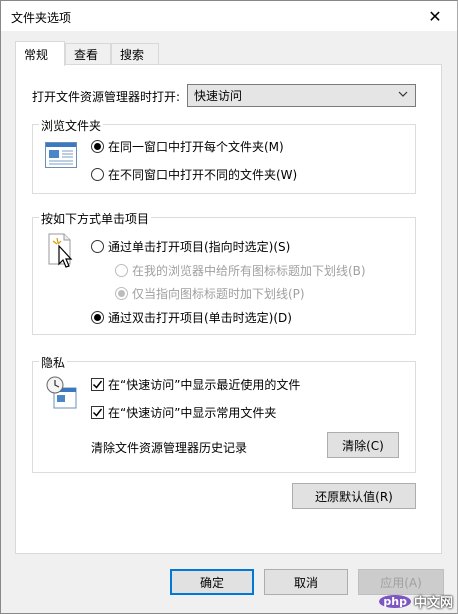  What do you see at coordinates (199, 247) in the screenshot?
I see `single-click-label: 通过单击打开项目(指向时选定)(S)` at bounding box center [199, 247].